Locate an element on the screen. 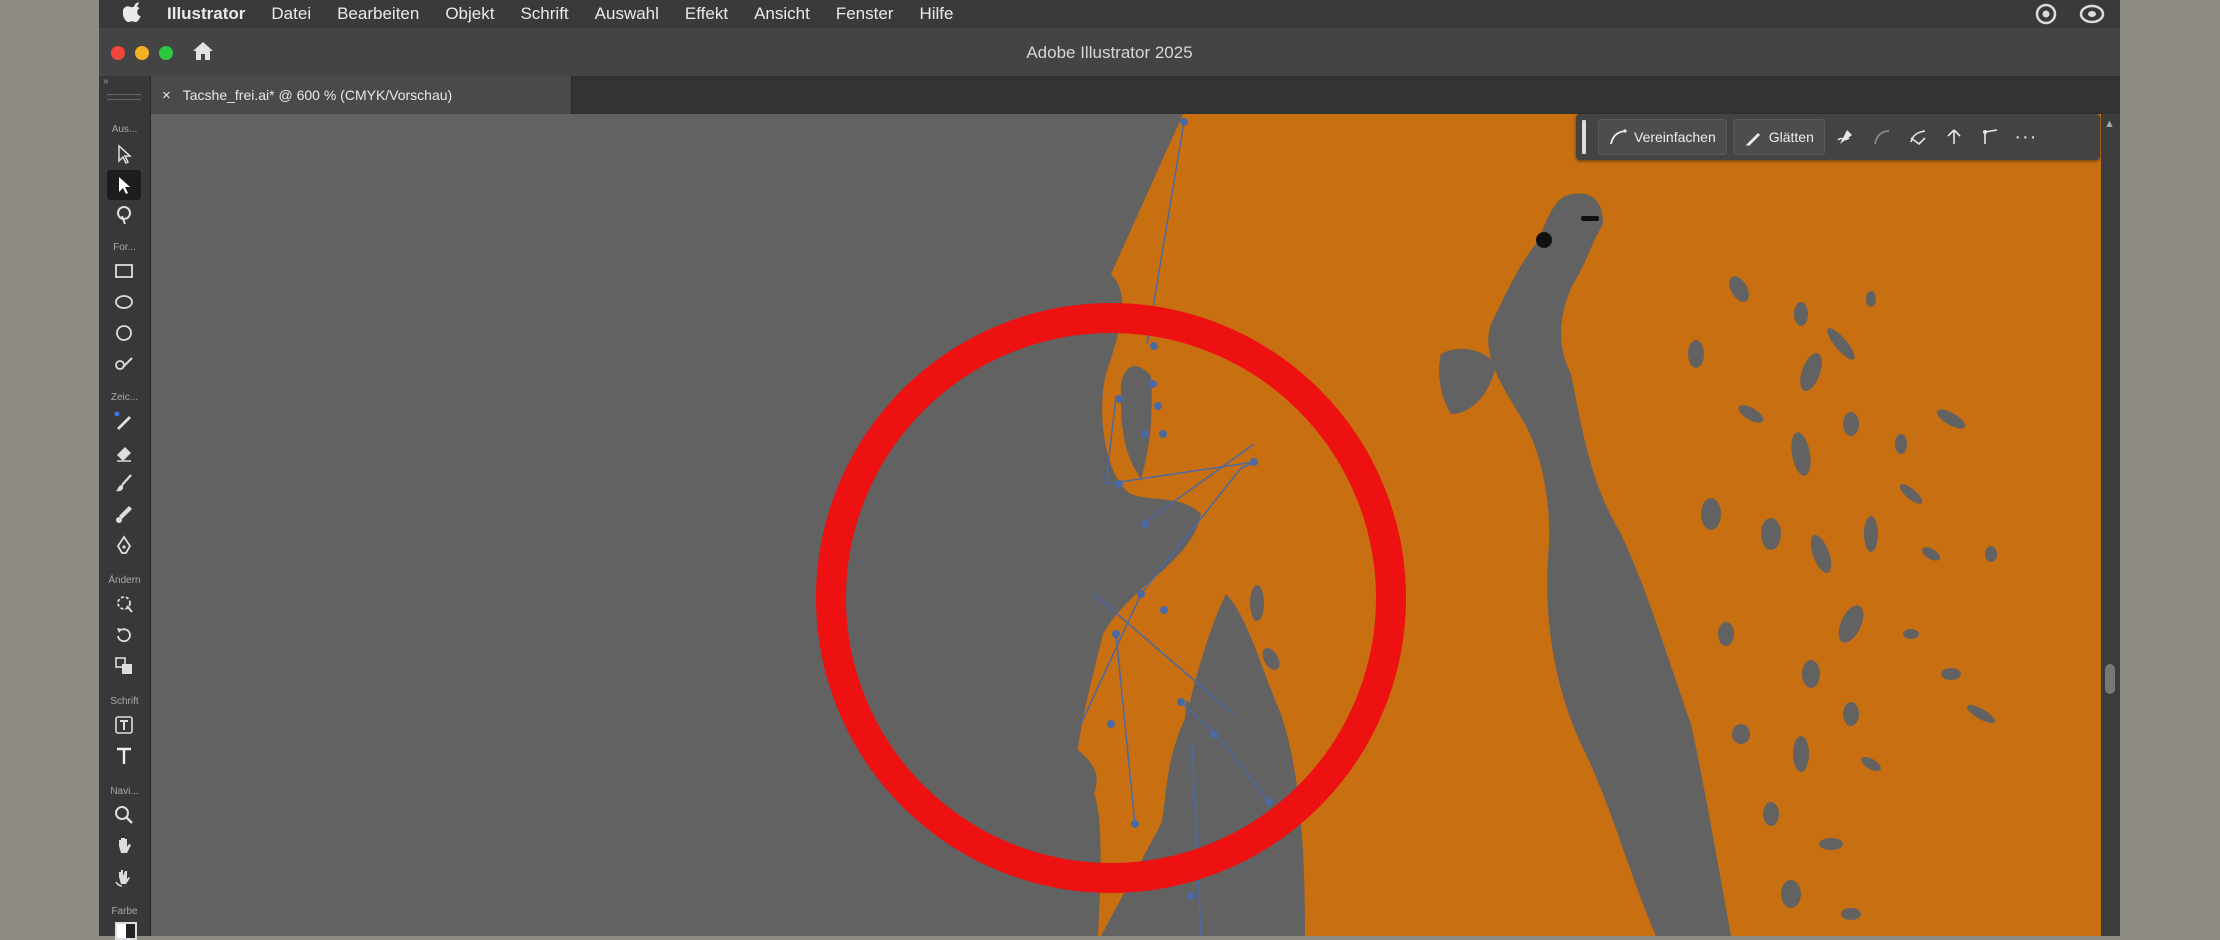 The height and width of the screenshot is (940, 2220). selection-tool-icon is located at coordinates (124, 185).